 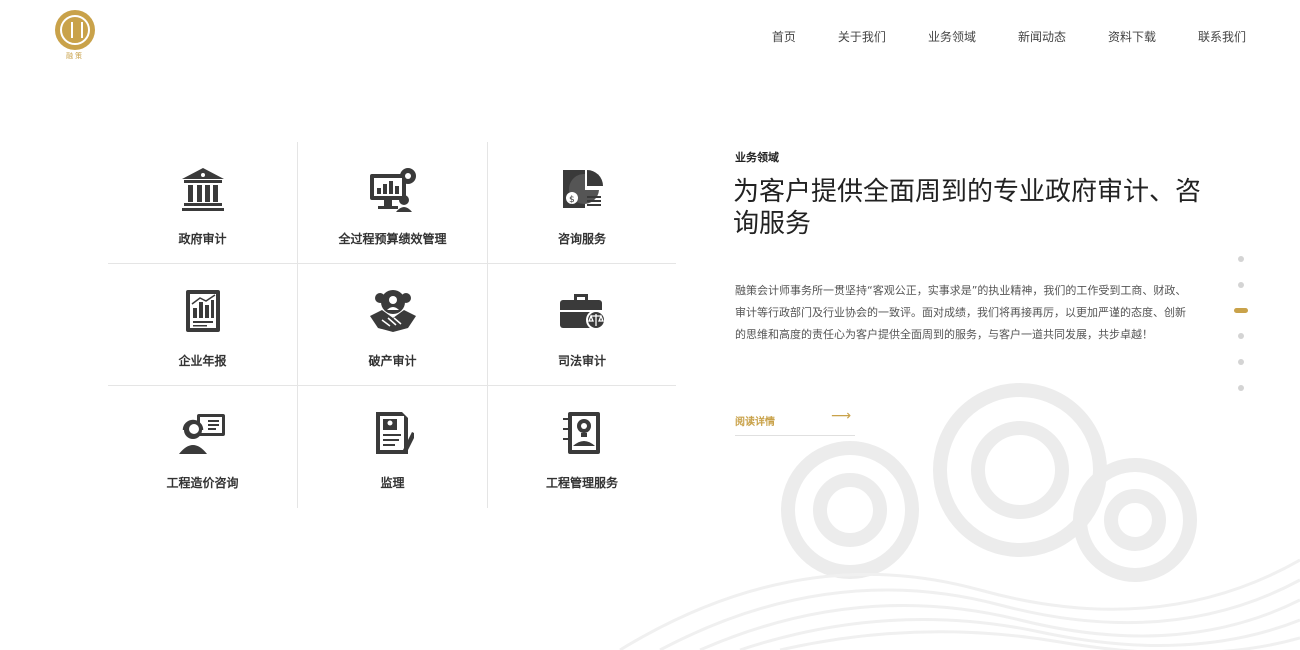 I want to click on service-label: 企业年报, so click(x=202, y=361).